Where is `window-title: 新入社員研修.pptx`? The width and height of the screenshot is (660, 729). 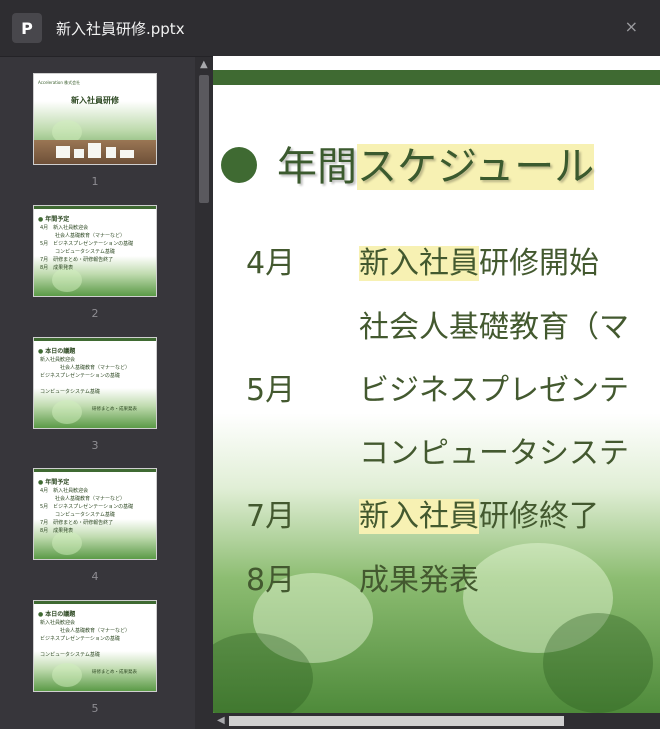 window-title: 新入社員研修.pptx is located at coordinates (120, 28).